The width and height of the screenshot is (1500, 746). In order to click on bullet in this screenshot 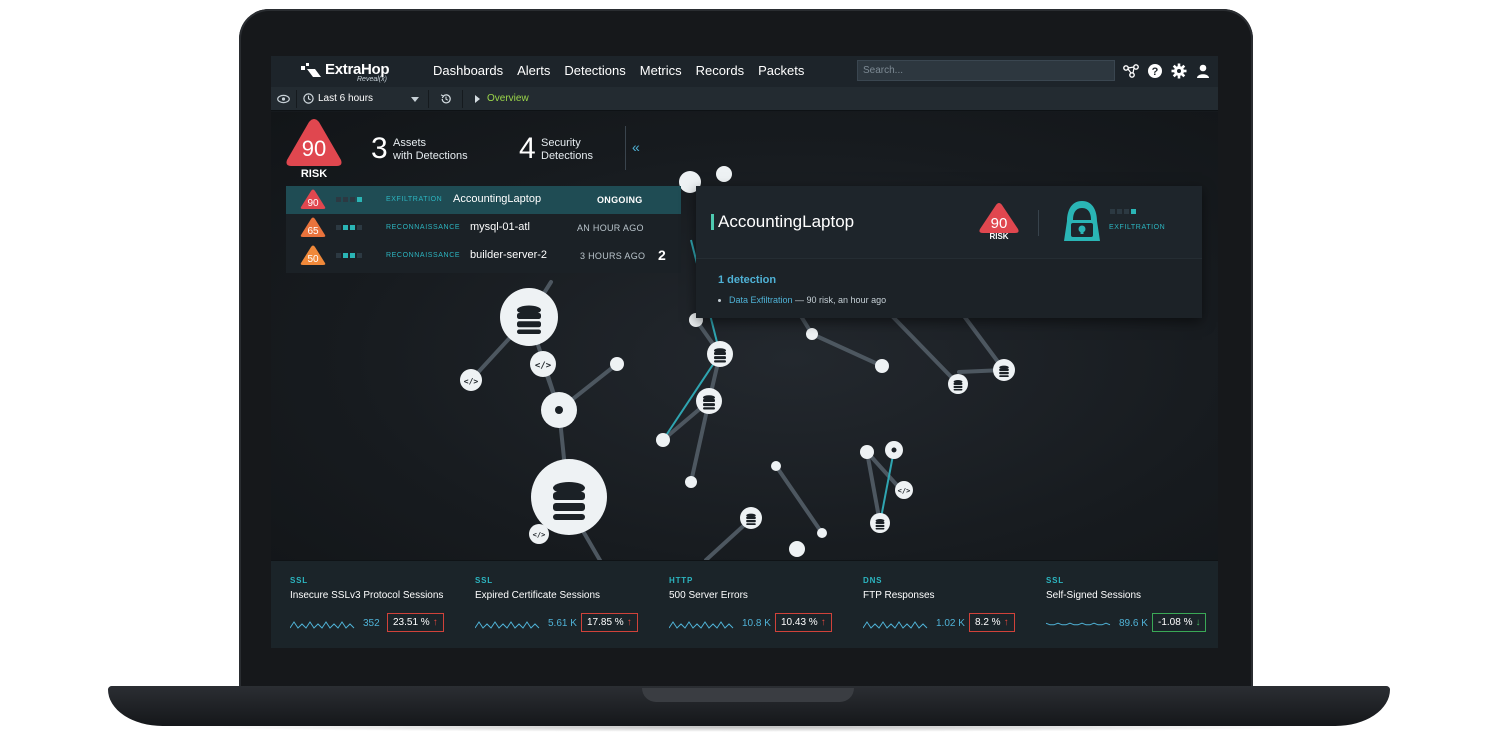, I will do `click(719, 301)`.